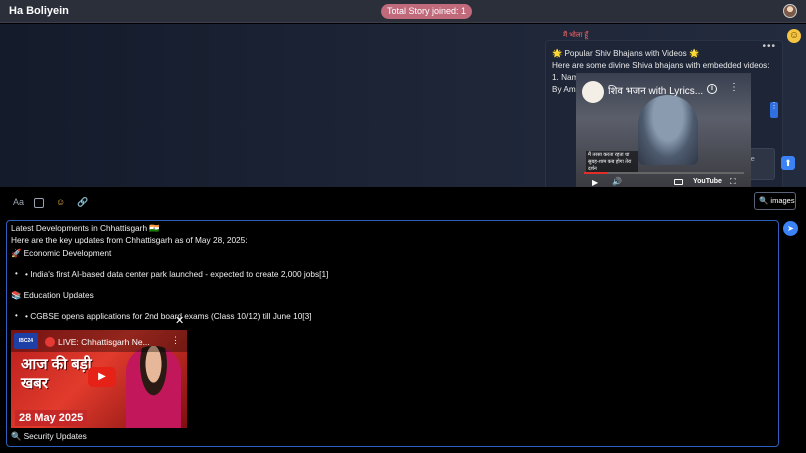 This screenshot has height=453, width=806. What do you see at coordinates (596, 173) in the screenshot?
I see `video-progress-fill` at bounding box center [596, 173].